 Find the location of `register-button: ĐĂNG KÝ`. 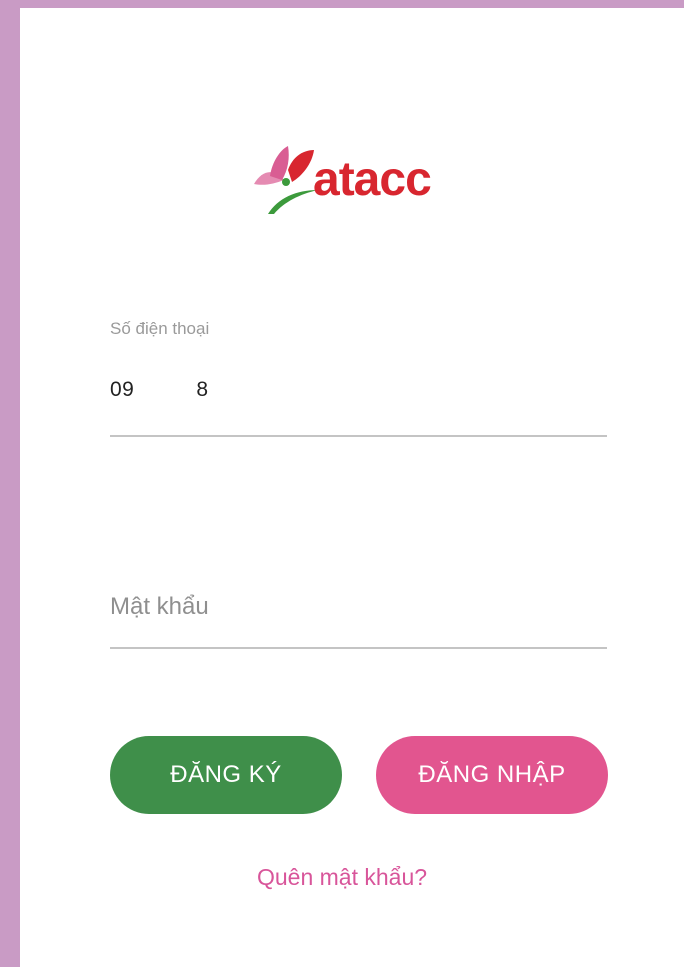

register-button: ĐĂNG KÝ is located at coordinates (226, 775).